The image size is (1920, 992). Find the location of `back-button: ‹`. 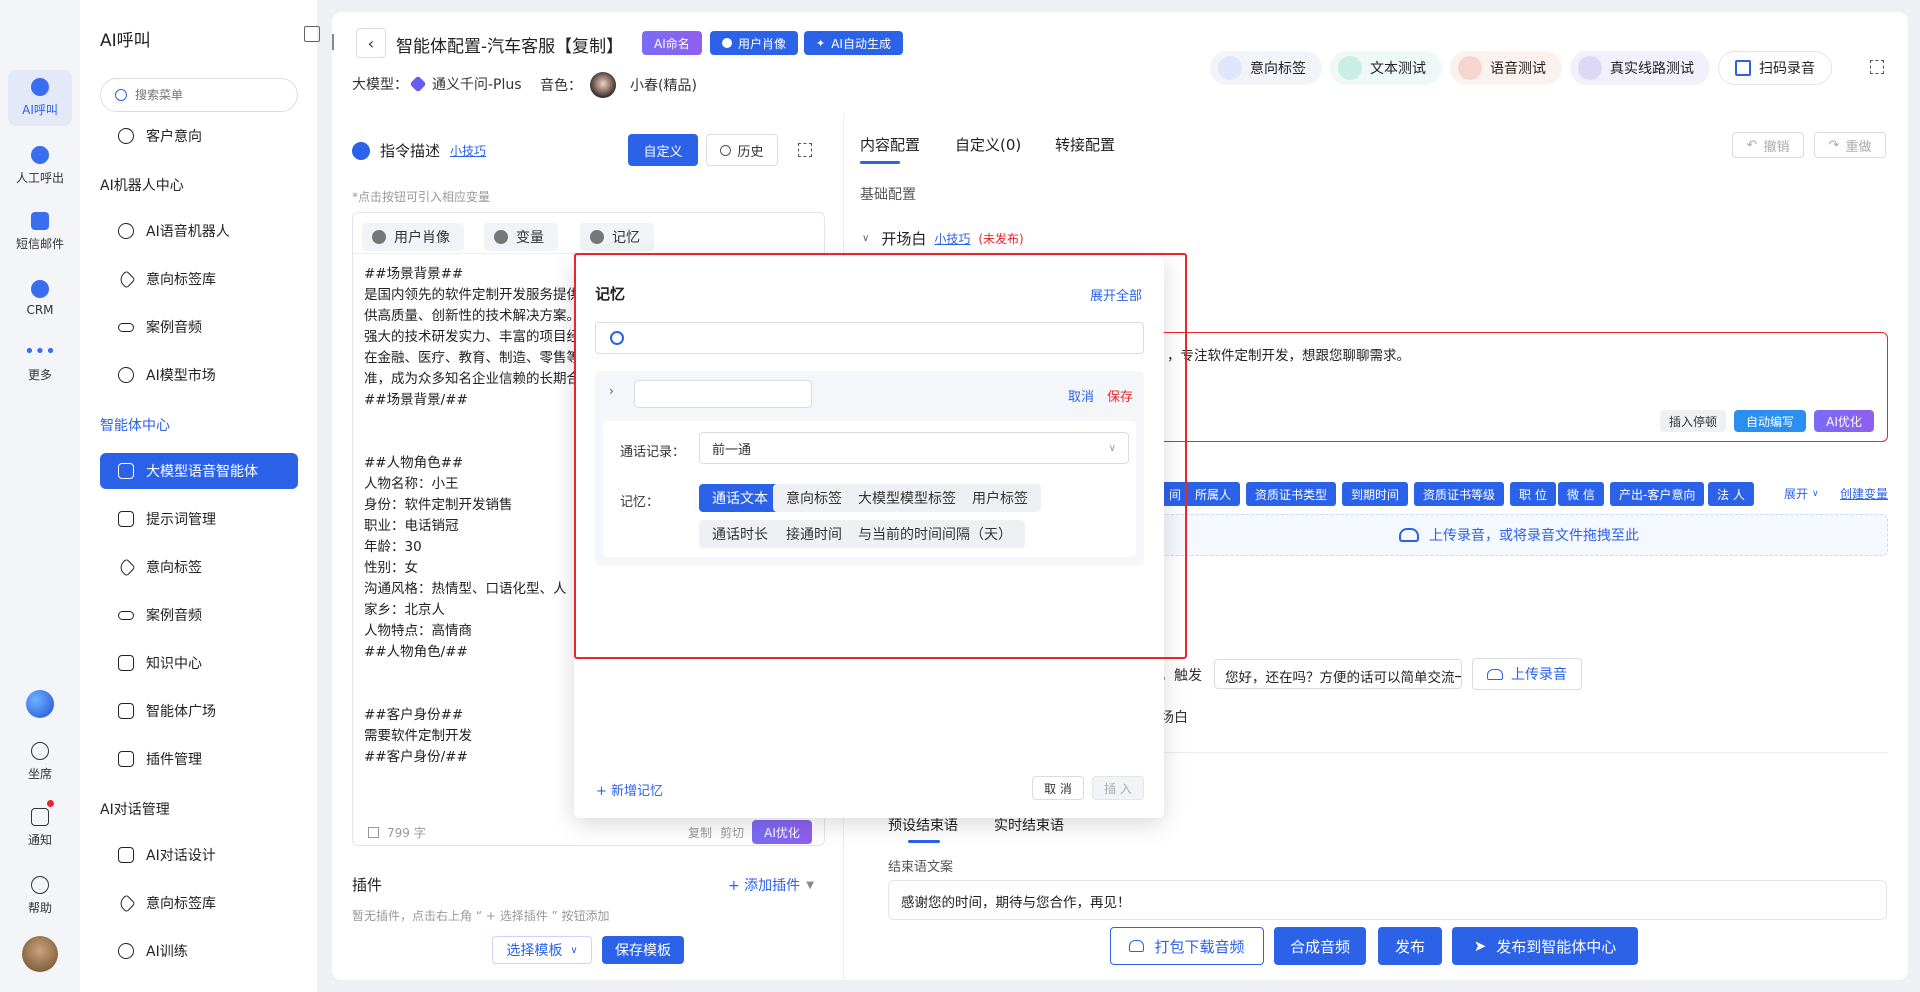

back-button: ‹ is located at coordinates (371, 43).